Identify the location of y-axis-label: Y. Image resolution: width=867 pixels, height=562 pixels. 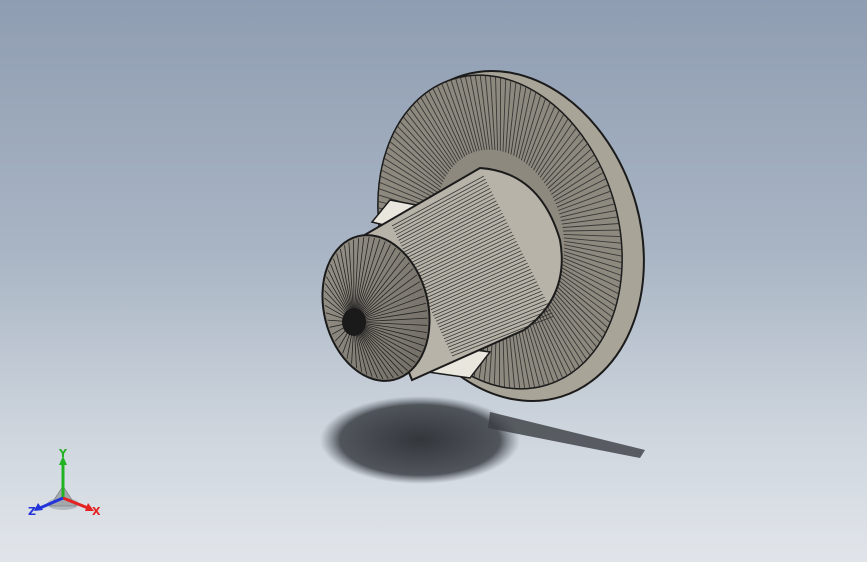
(63, 453).